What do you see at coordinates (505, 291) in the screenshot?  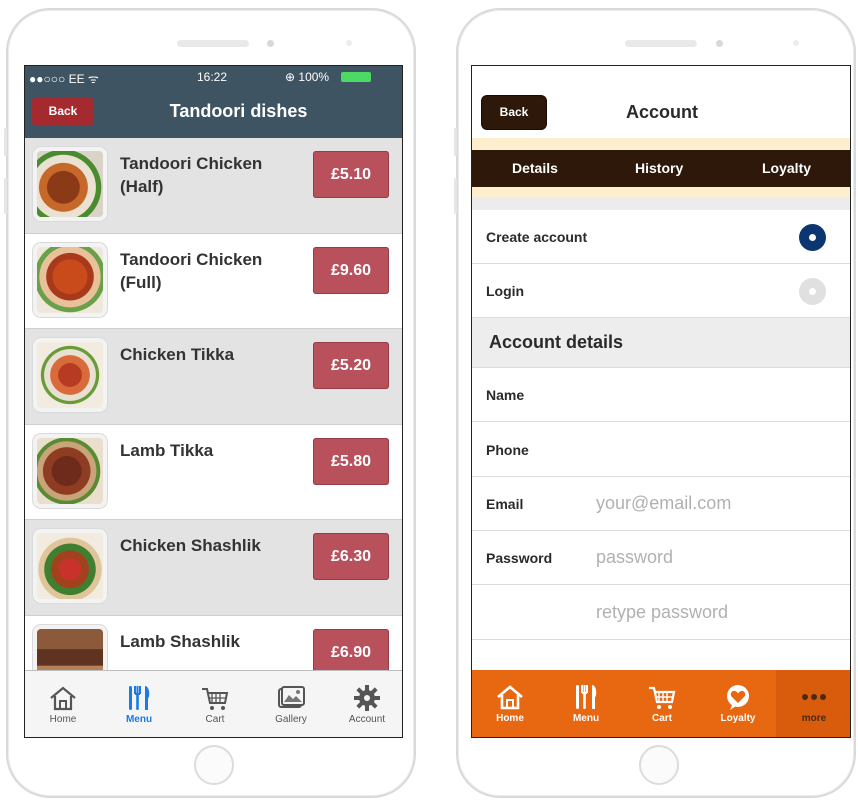 I see `option-label: Login` at bounding box center [505, 291].